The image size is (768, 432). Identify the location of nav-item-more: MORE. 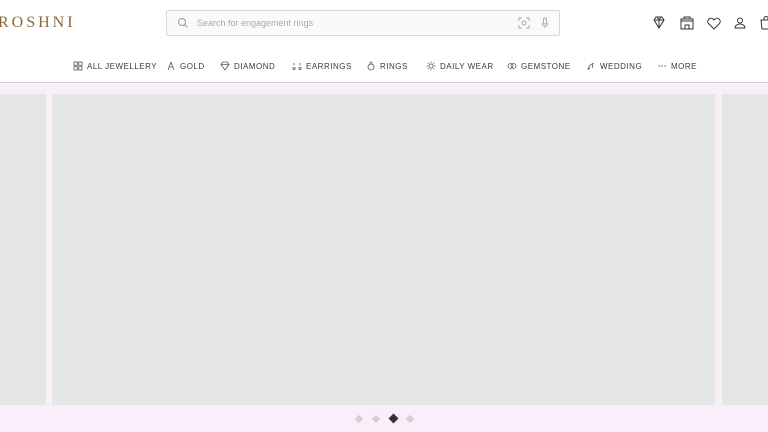
(677, 66).